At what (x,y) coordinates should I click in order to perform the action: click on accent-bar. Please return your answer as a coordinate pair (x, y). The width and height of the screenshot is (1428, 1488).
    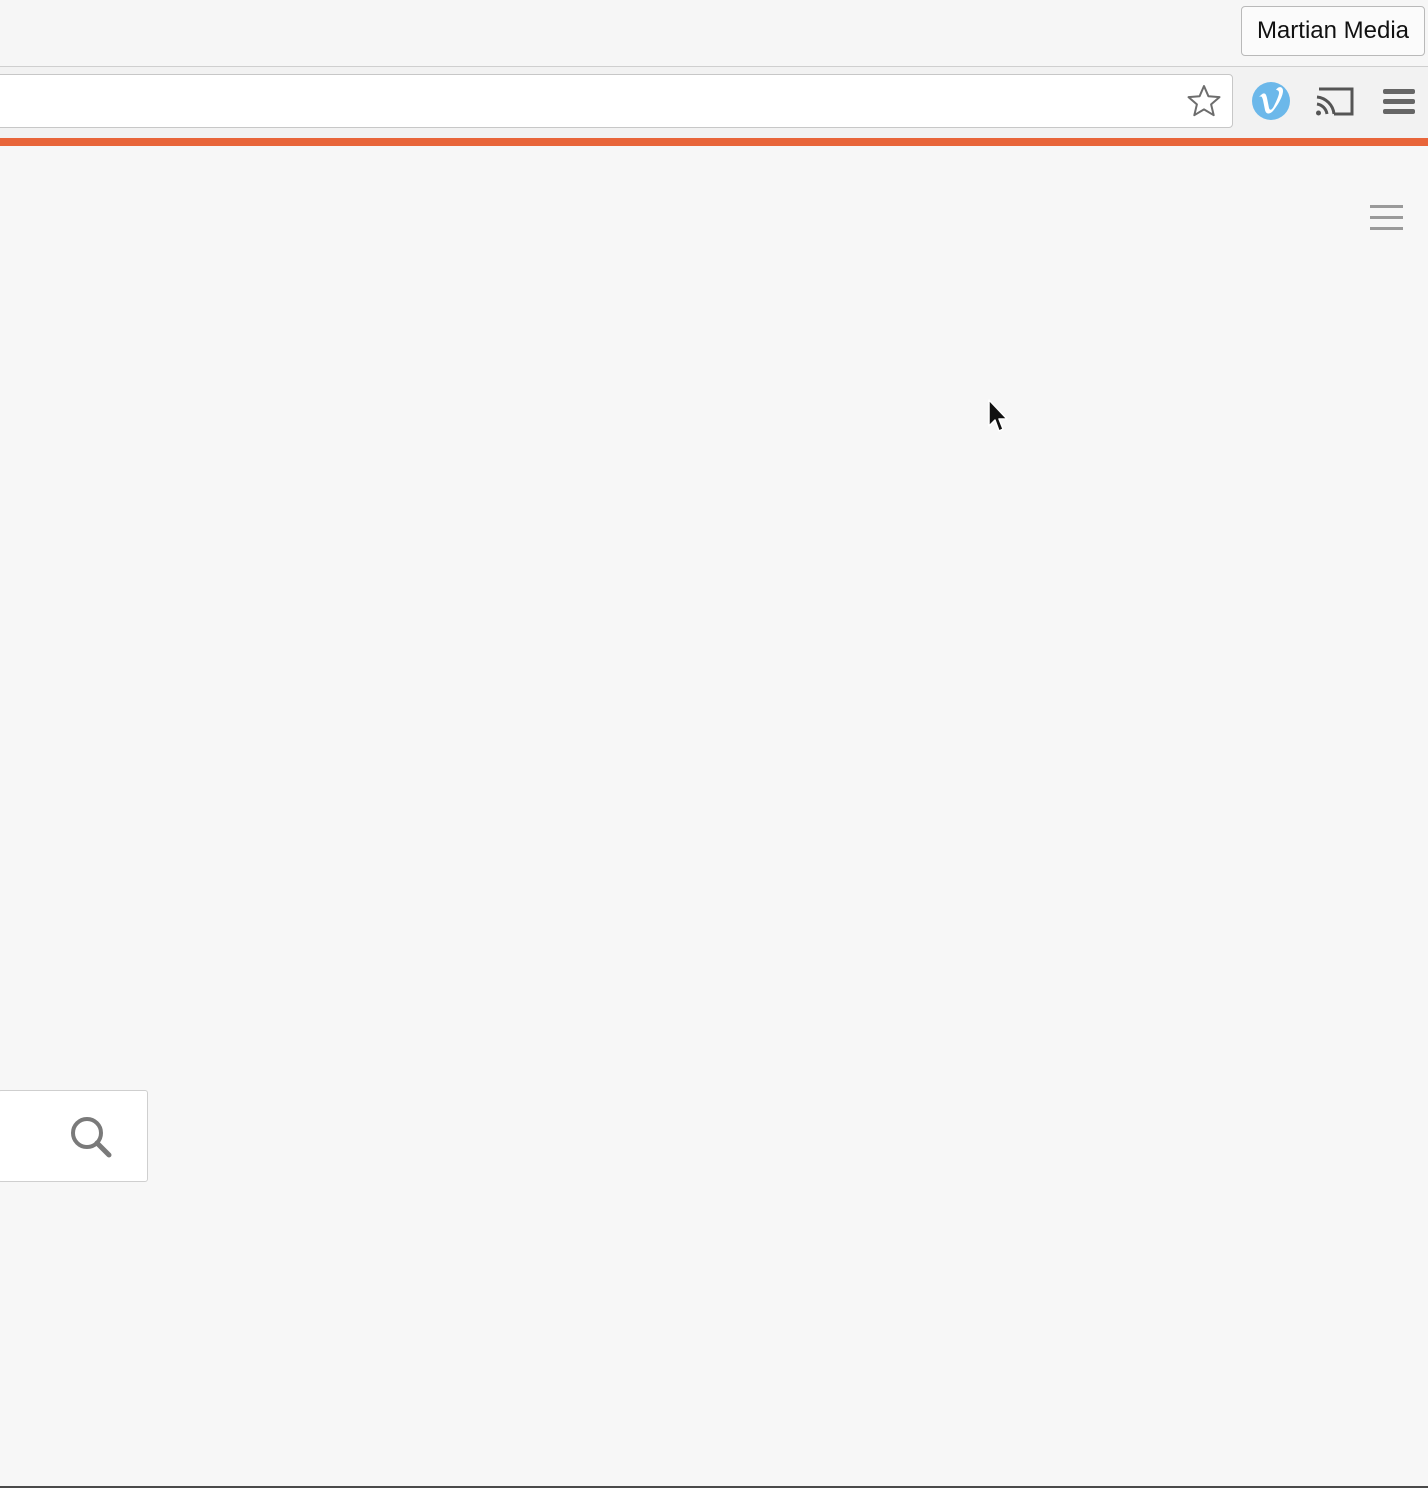
    Looking at the image, I should click on (714, 142).